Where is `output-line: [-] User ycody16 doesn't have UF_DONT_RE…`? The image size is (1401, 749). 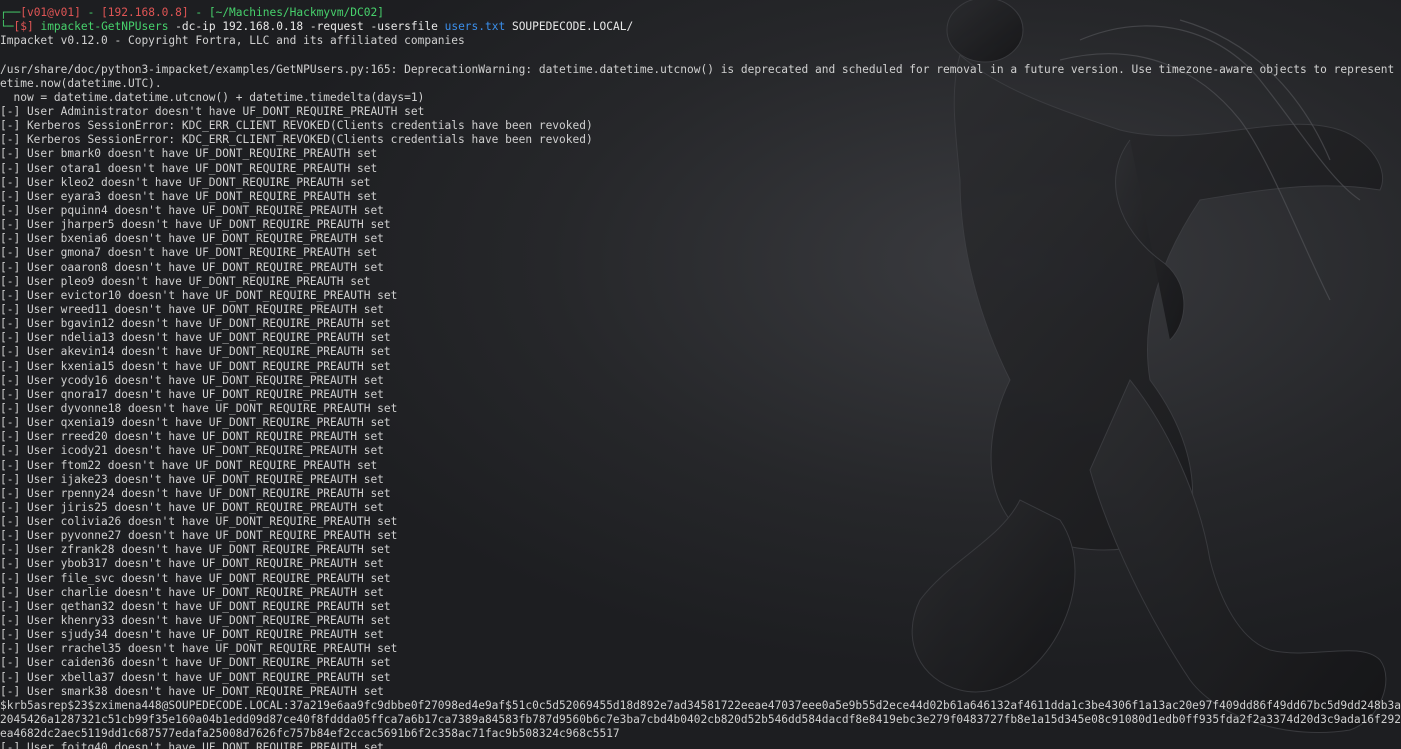
output-line: [-] User ycody16 doesn't have UF_DONT_RE… is located at coordinates (192, 380).